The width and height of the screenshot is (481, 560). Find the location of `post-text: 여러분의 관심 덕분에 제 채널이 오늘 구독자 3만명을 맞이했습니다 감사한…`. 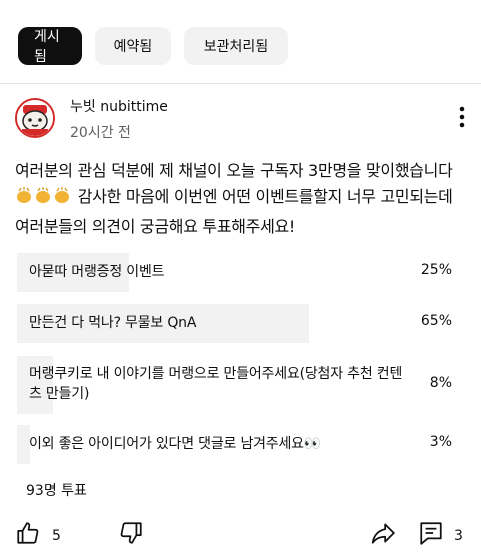

post-text: 여러분의 관심 덕분에 제 채널이 오늘 구독자 3만명을 맞이했습니다 감사한… is located at coordinates (242, 199).